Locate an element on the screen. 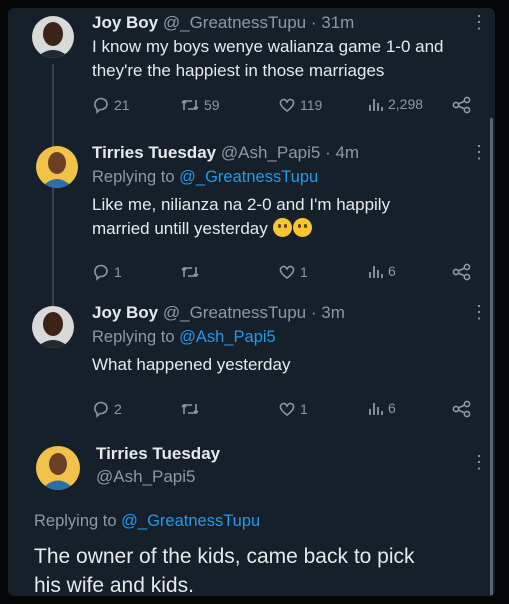 The width and height of the screenshot is (509, 604). tweet-actions: 2 1 6 is located at coordinates (282, 411).